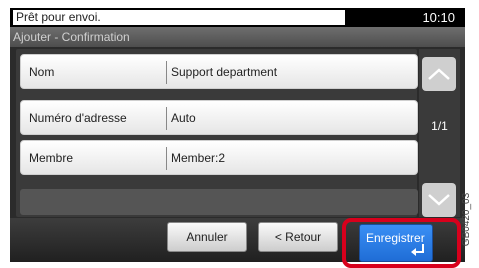  What do you see at coordinates (78, 118) in the screenshot?
I see `row-label: Numéro d'adresse` at bounding box center [78, 118].